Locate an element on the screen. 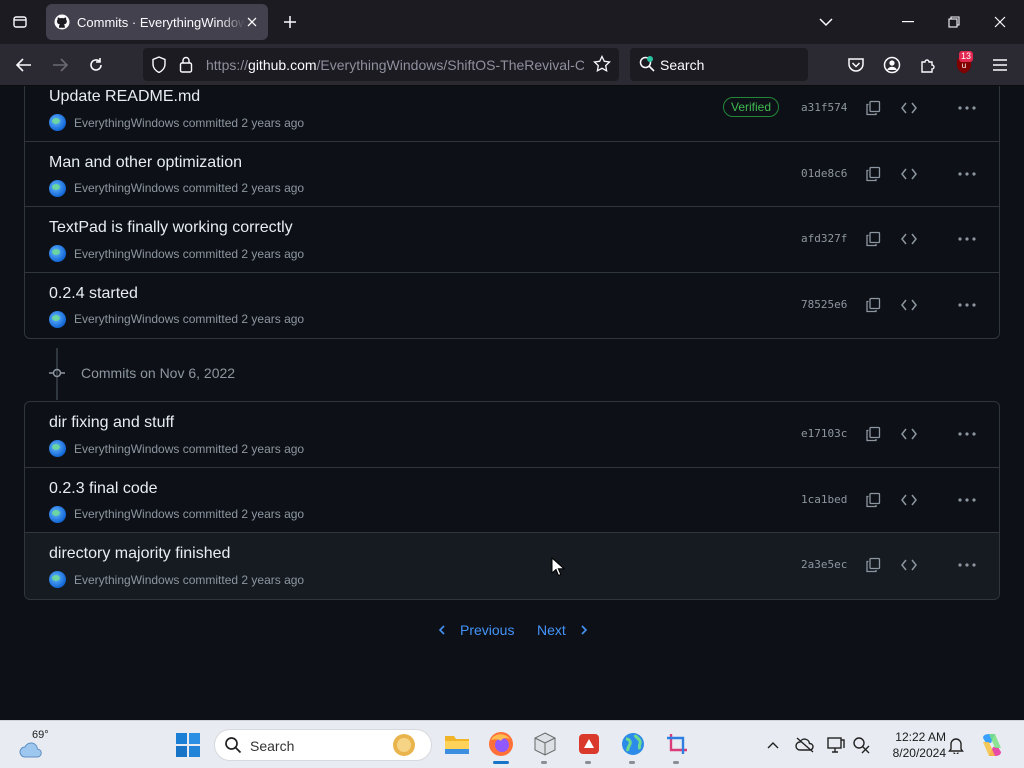 The image size is (1024, 768). previous-page-link: Previous is located at coordinates (475, 630).